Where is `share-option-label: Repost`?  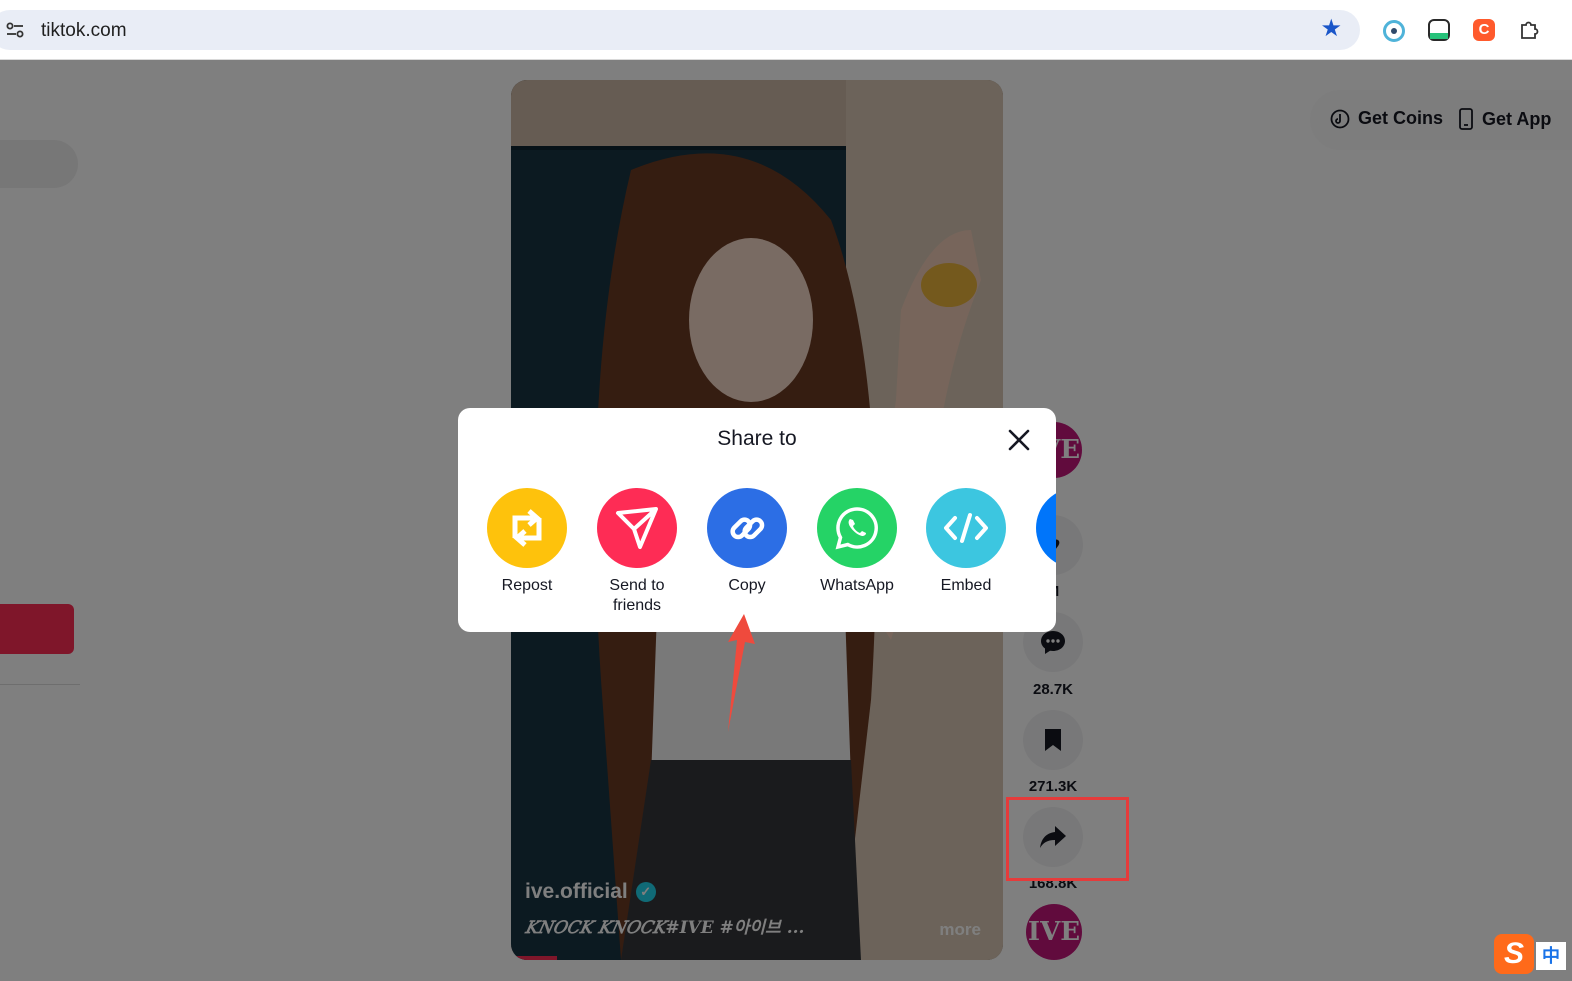
share-option-label: Repost is located at coordinates (527, 585).